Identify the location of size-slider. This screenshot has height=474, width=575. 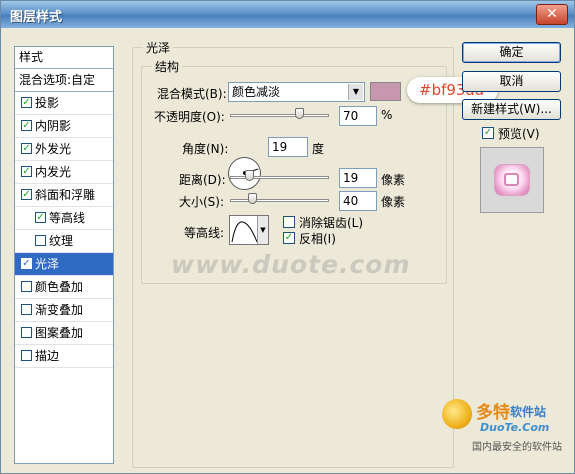
(279, 200).